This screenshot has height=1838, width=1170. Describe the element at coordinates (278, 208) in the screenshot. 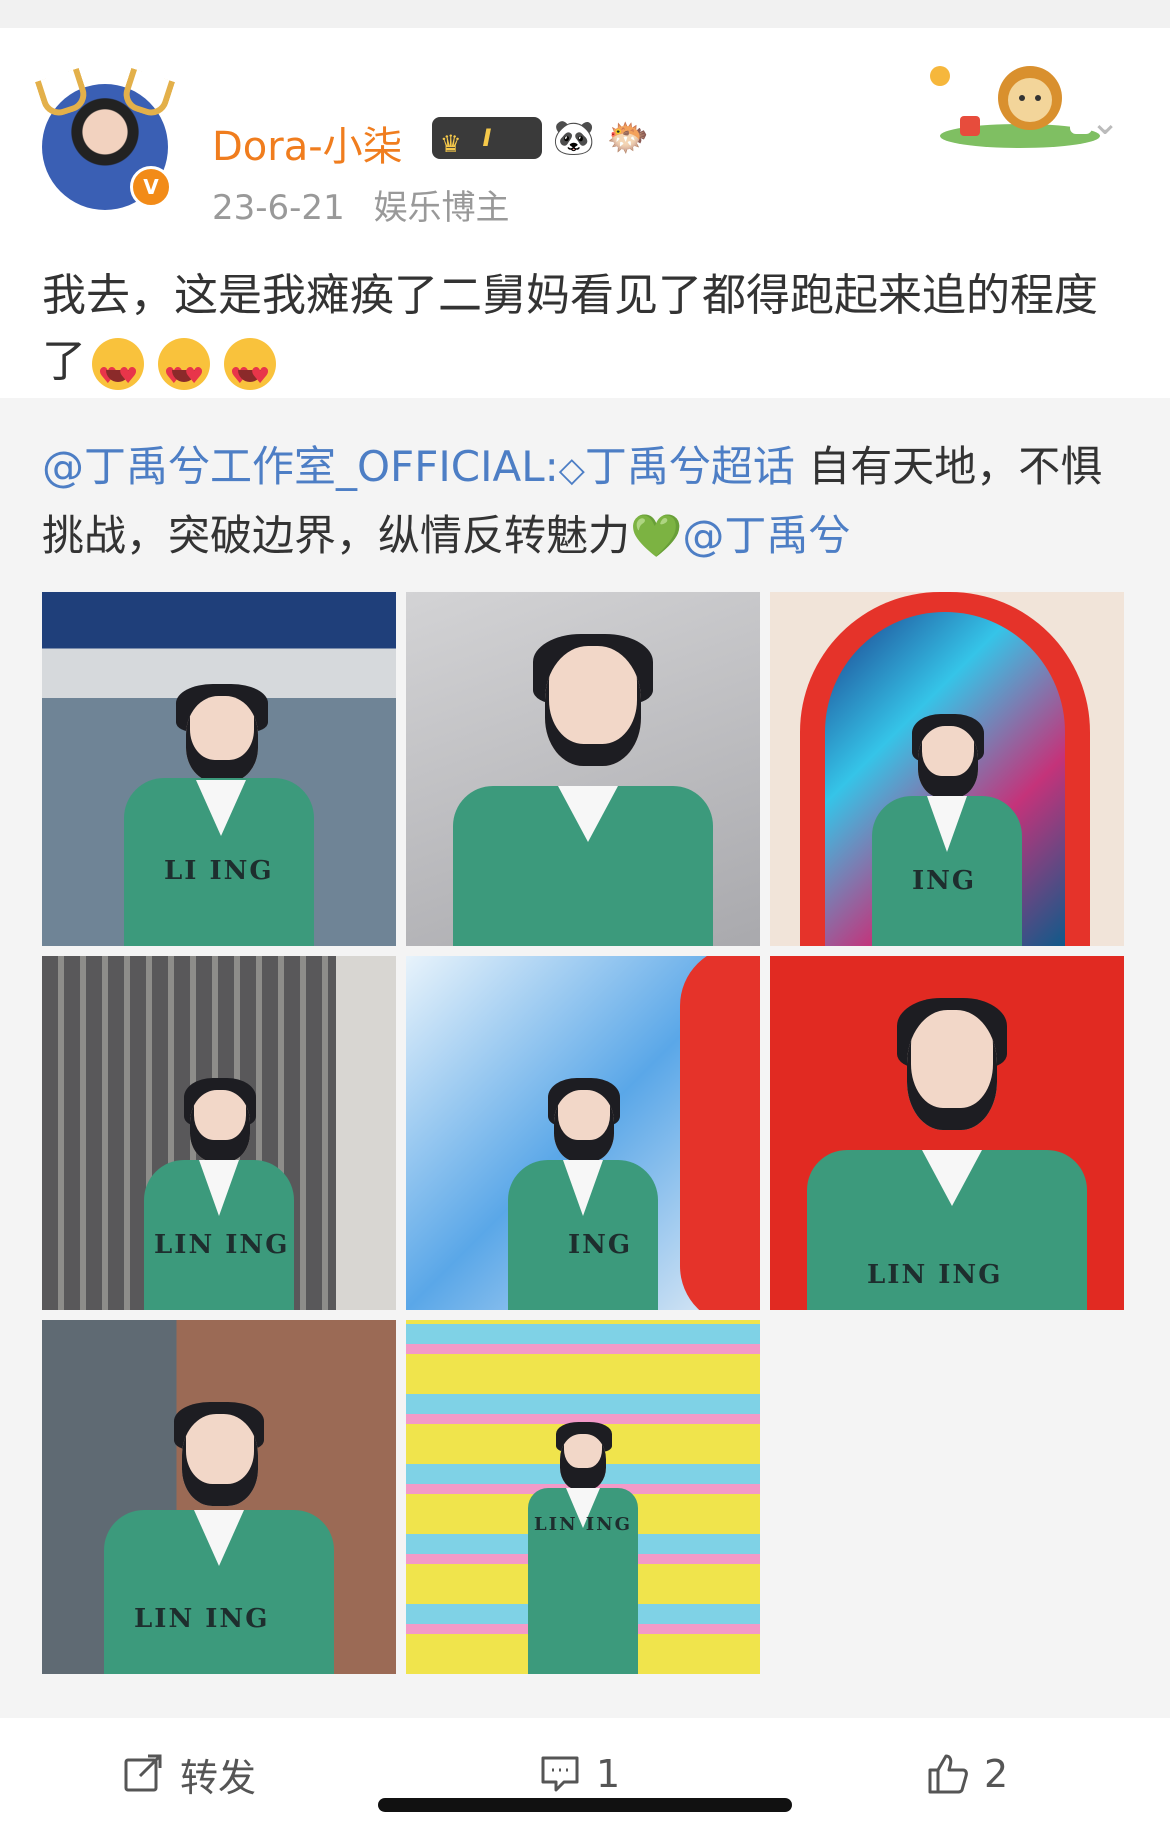

I see `post-date: 23-6-21` at that location.